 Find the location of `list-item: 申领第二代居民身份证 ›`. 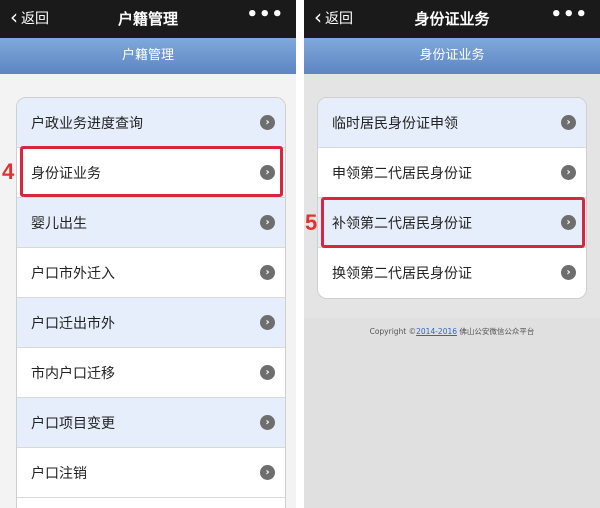

list-item: 申领第二代居民身份证 › is located at coordinates (452, 173).